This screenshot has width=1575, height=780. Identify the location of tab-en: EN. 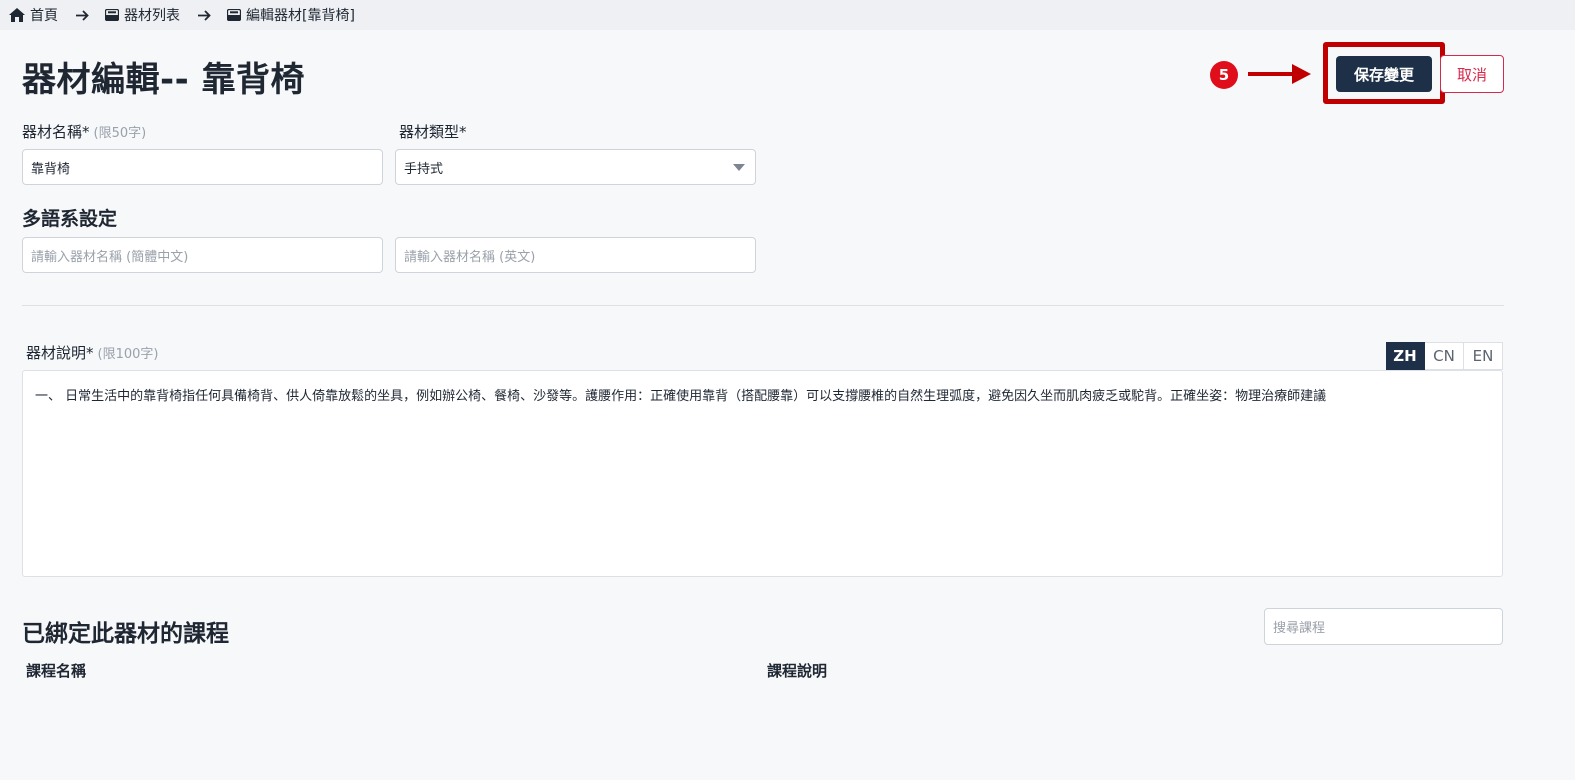
(1483, 356).